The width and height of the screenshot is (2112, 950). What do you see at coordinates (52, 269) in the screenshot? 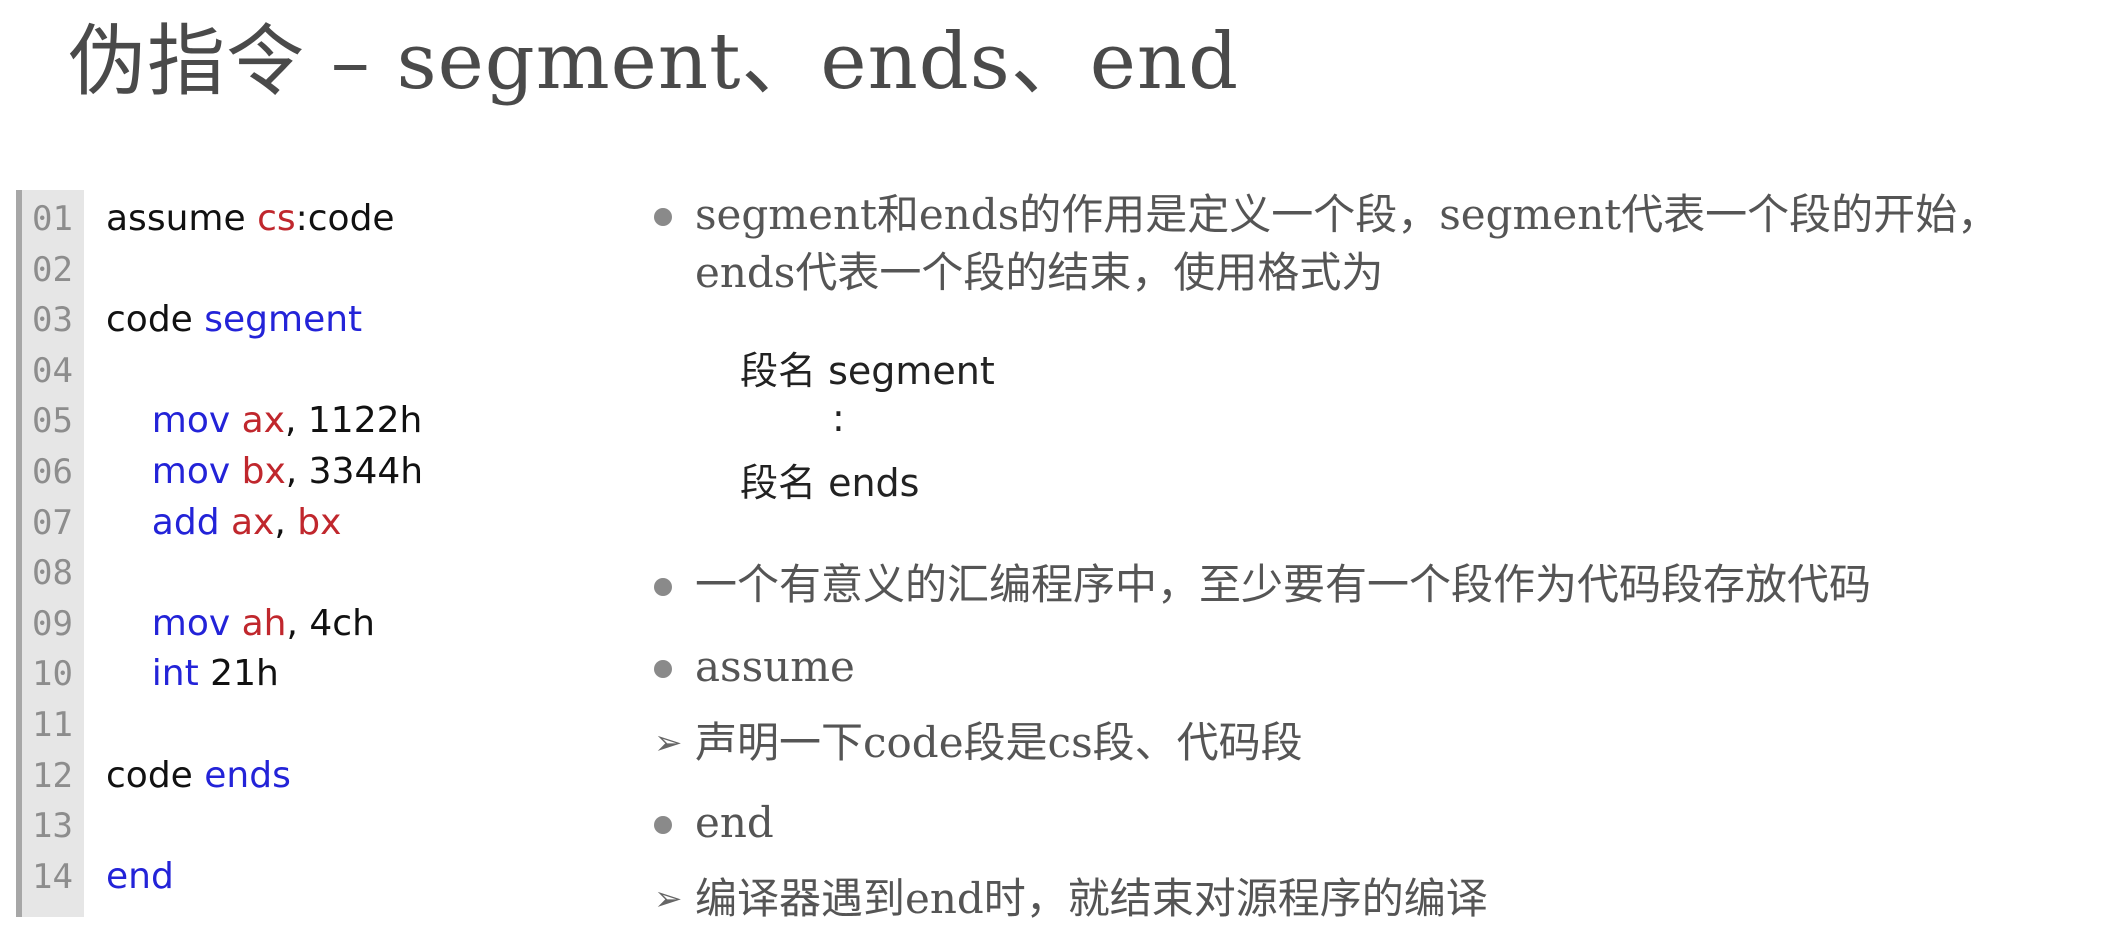
I see `line-number: 02` at bounding box center [52, 269].